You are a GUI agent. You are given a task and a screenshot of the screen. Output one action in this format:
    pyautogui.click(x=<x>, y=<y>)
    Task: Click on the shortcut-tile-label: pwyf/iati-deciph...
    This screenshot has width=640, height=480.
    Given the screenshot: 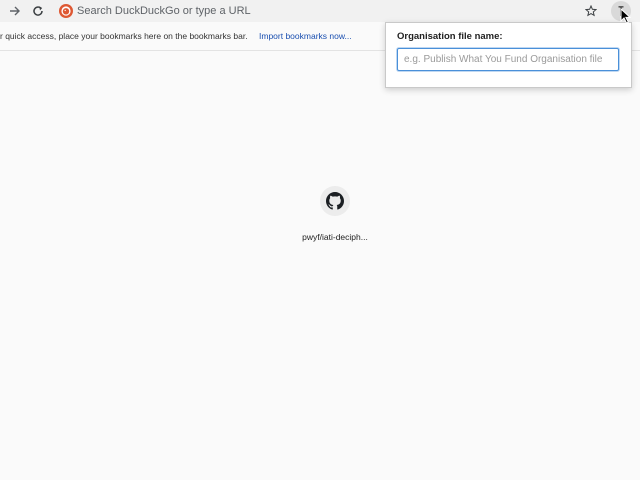 What is the action you would take?
    pyautogui.click(x=335, y=237)
    